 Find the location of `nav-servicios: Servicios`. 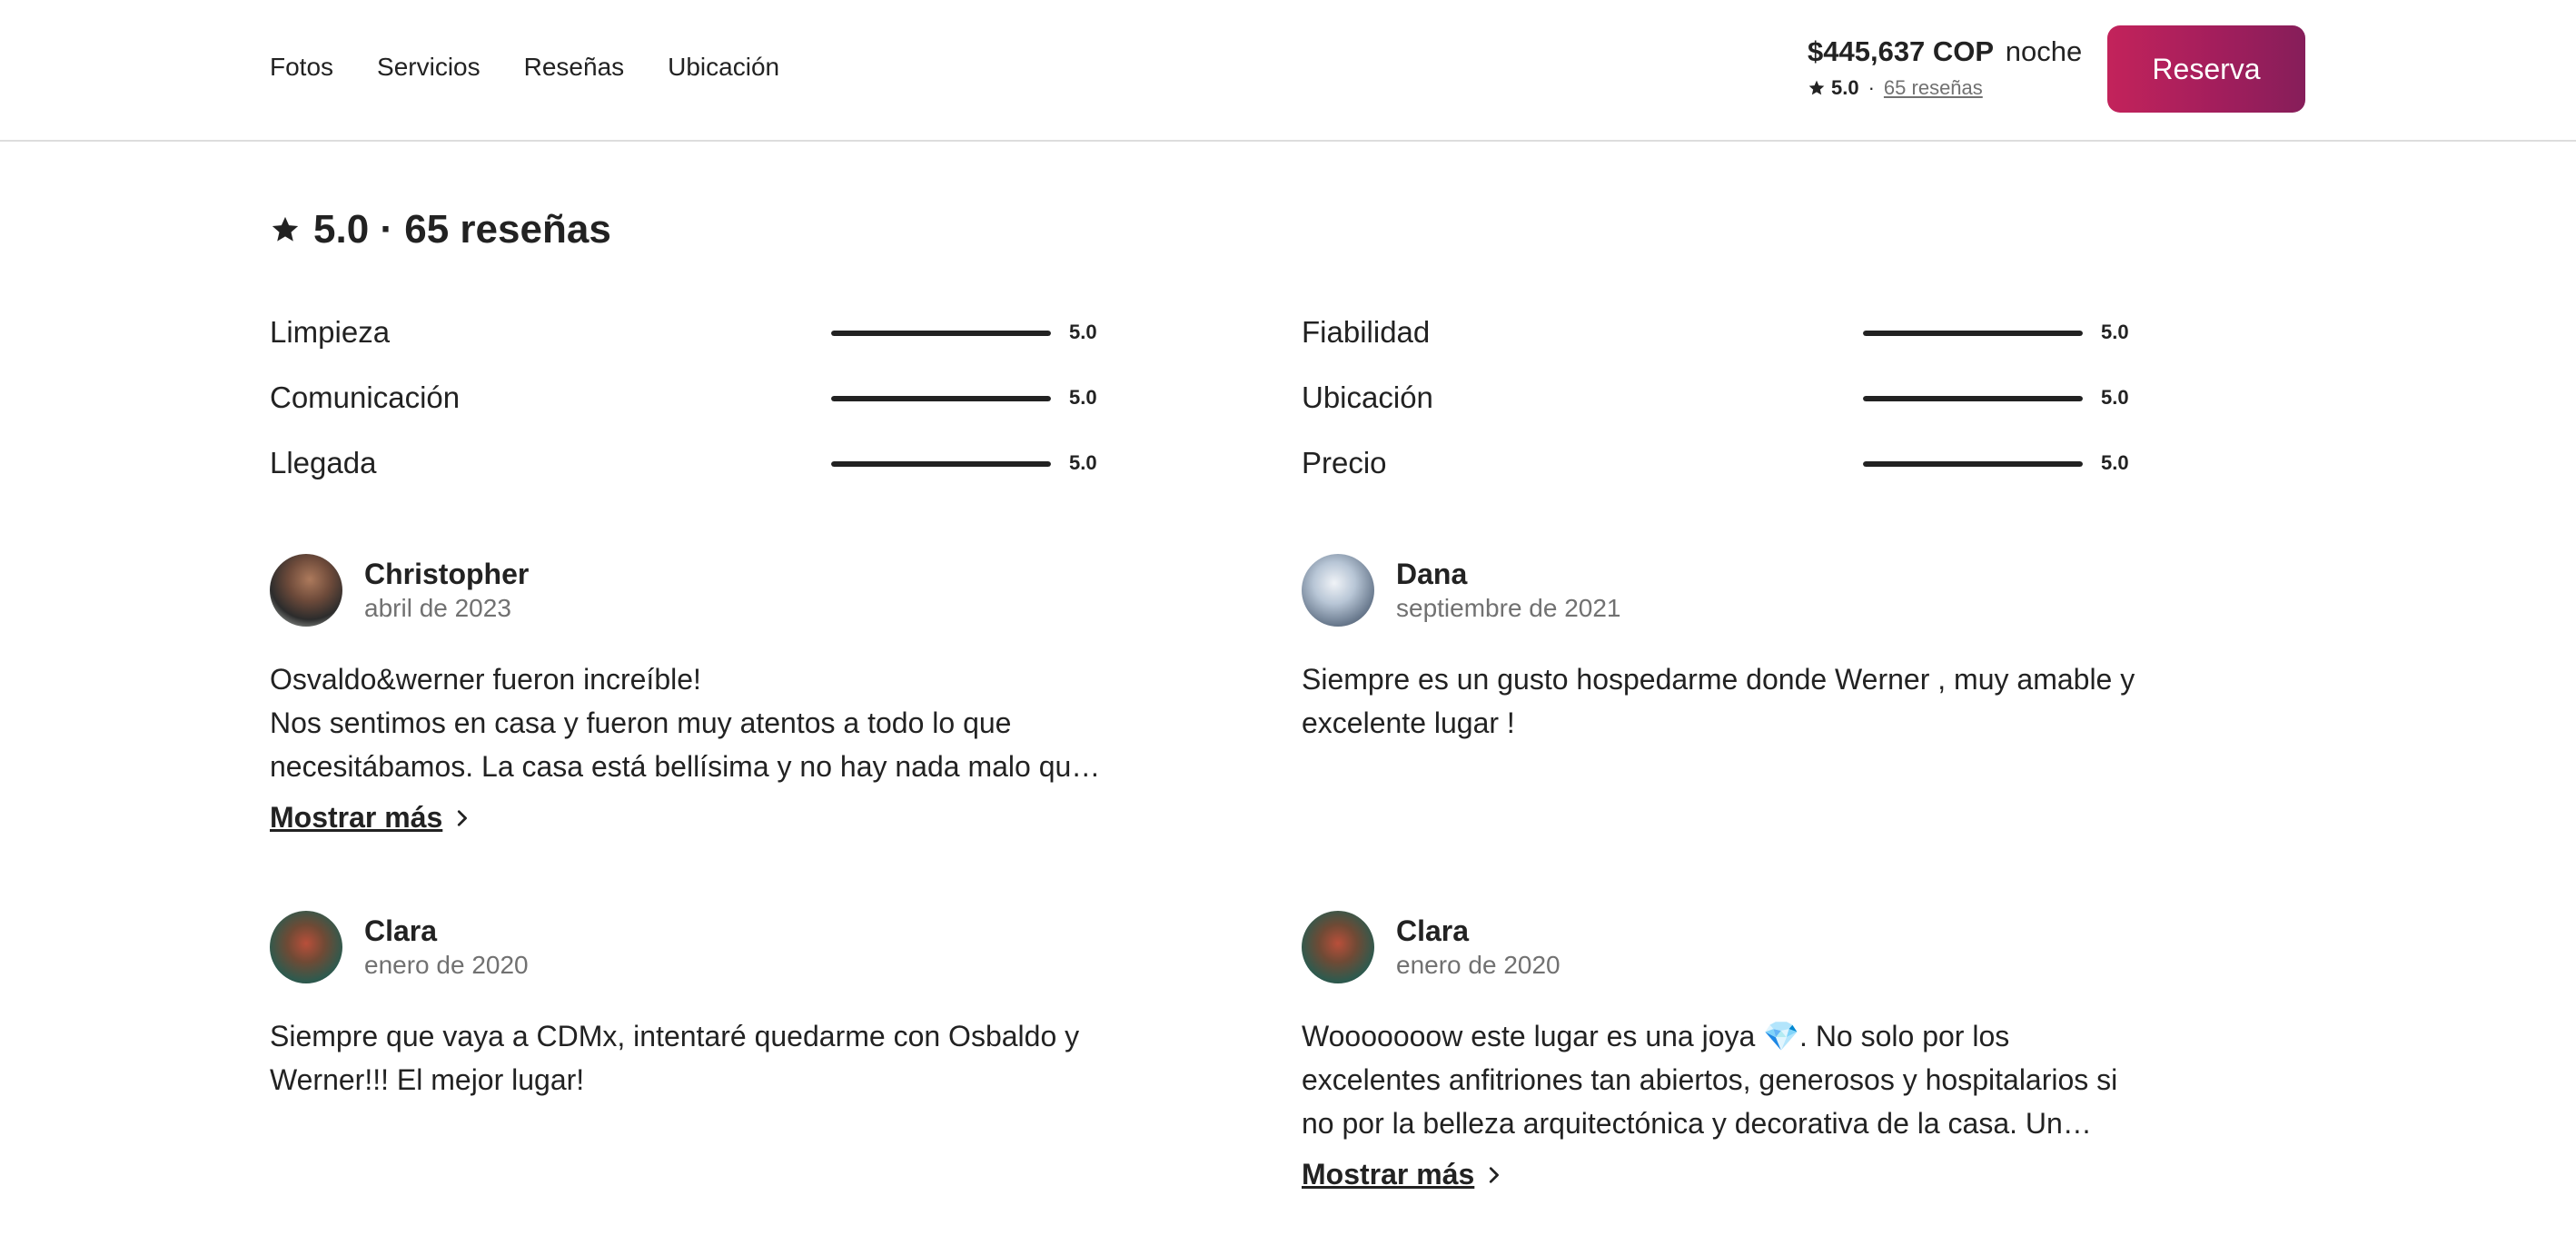

nav-servicios: Servicios is located at coordinates (429, 67).